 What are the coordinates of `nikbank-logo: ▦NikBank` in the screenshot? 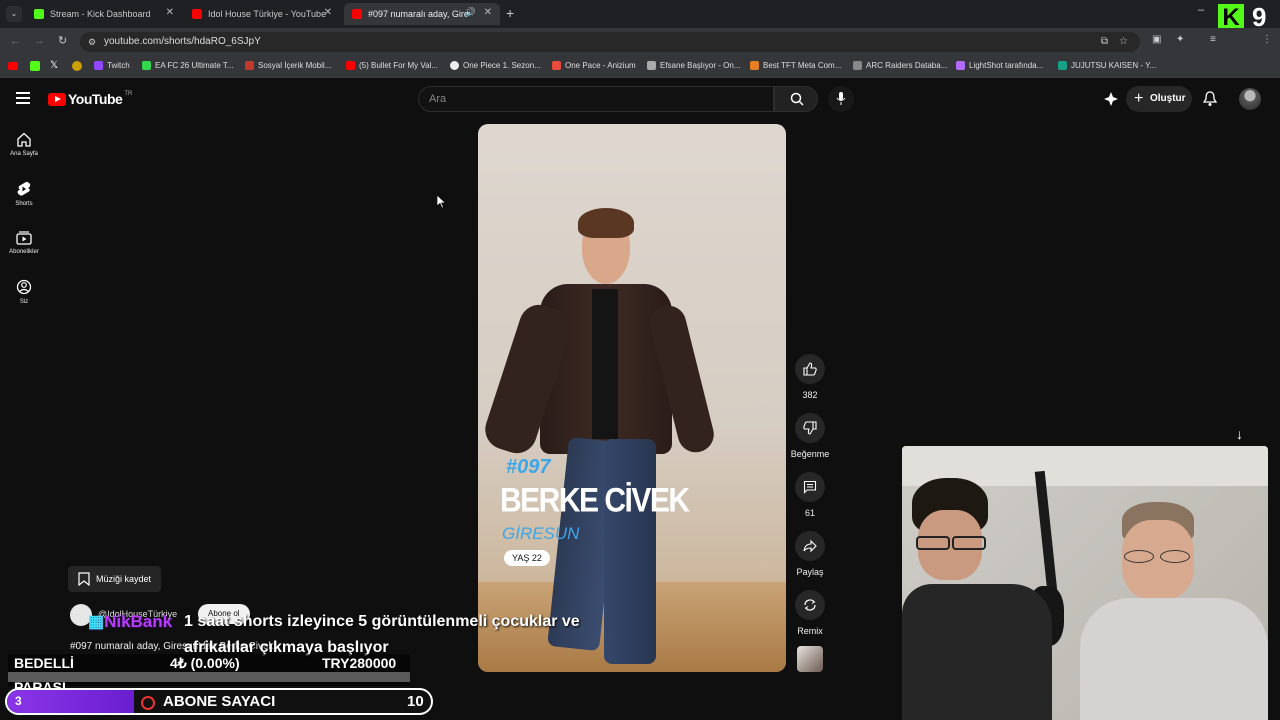 It's located at (130, 622).